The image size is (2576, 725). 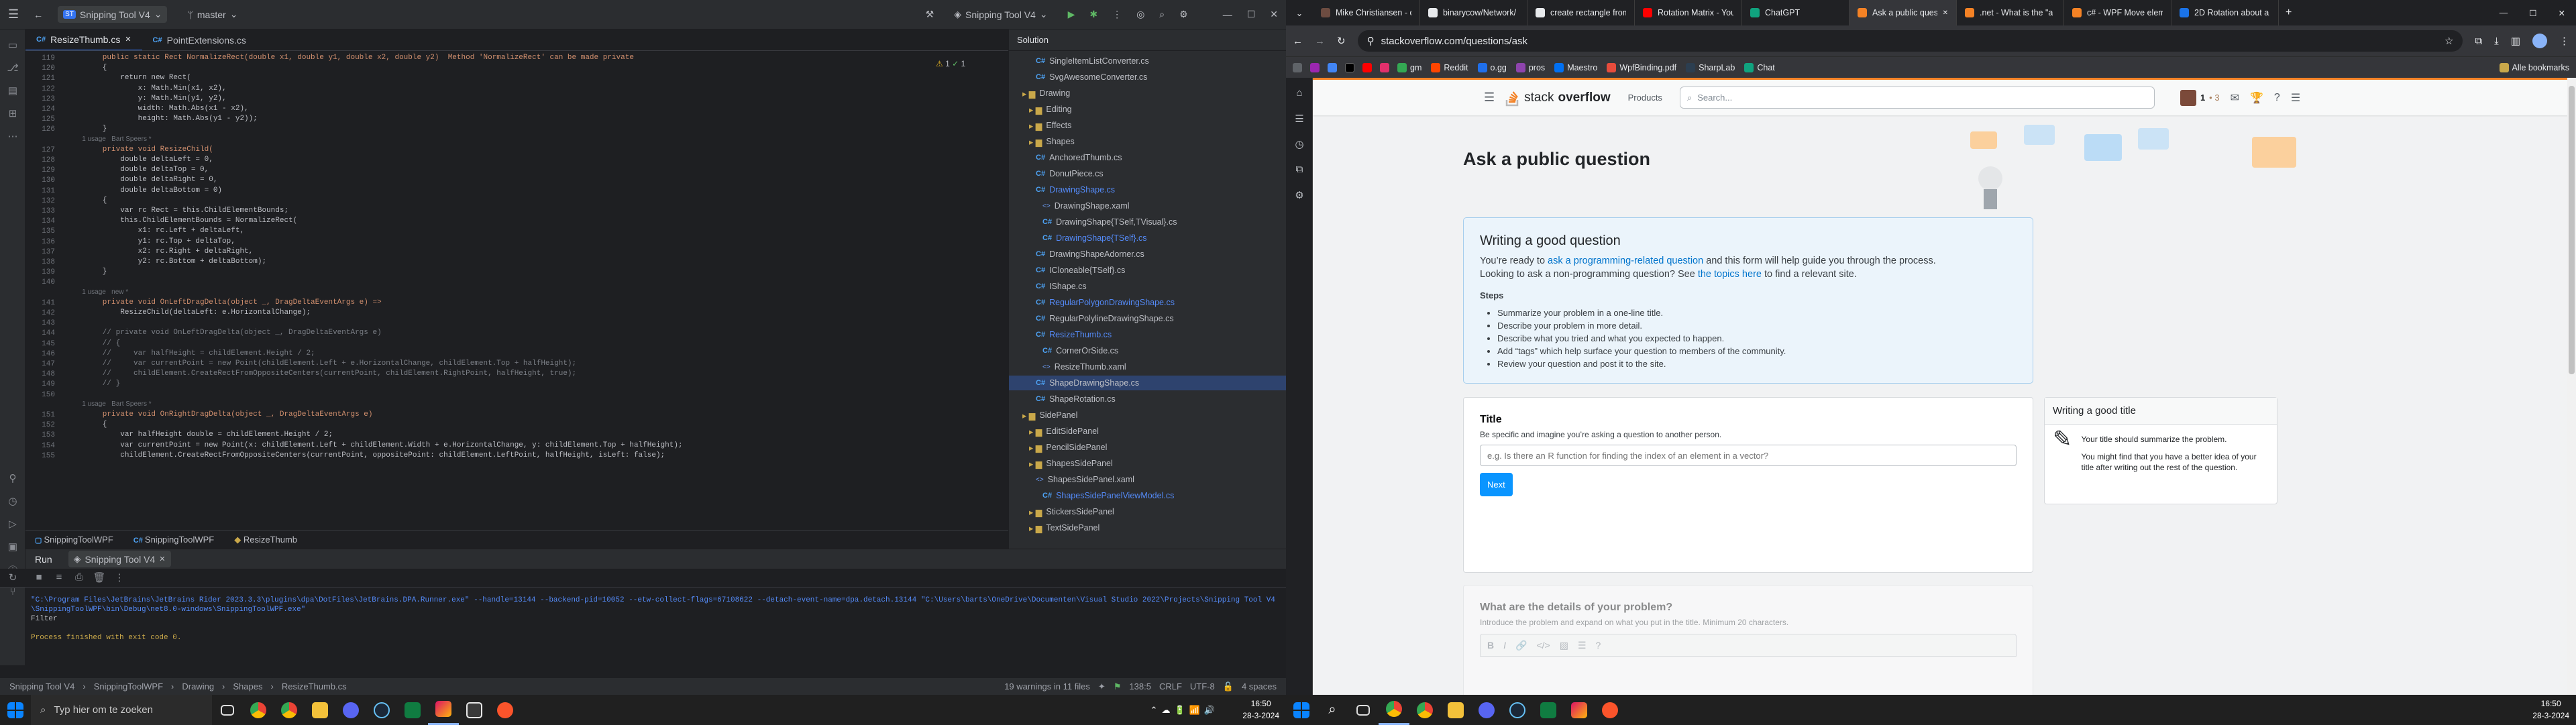 What do you see at coordinates (2449, 41) in the screenshot?
I see `bookmark-star-icon: ☆` at bounding box center [2449, 41].